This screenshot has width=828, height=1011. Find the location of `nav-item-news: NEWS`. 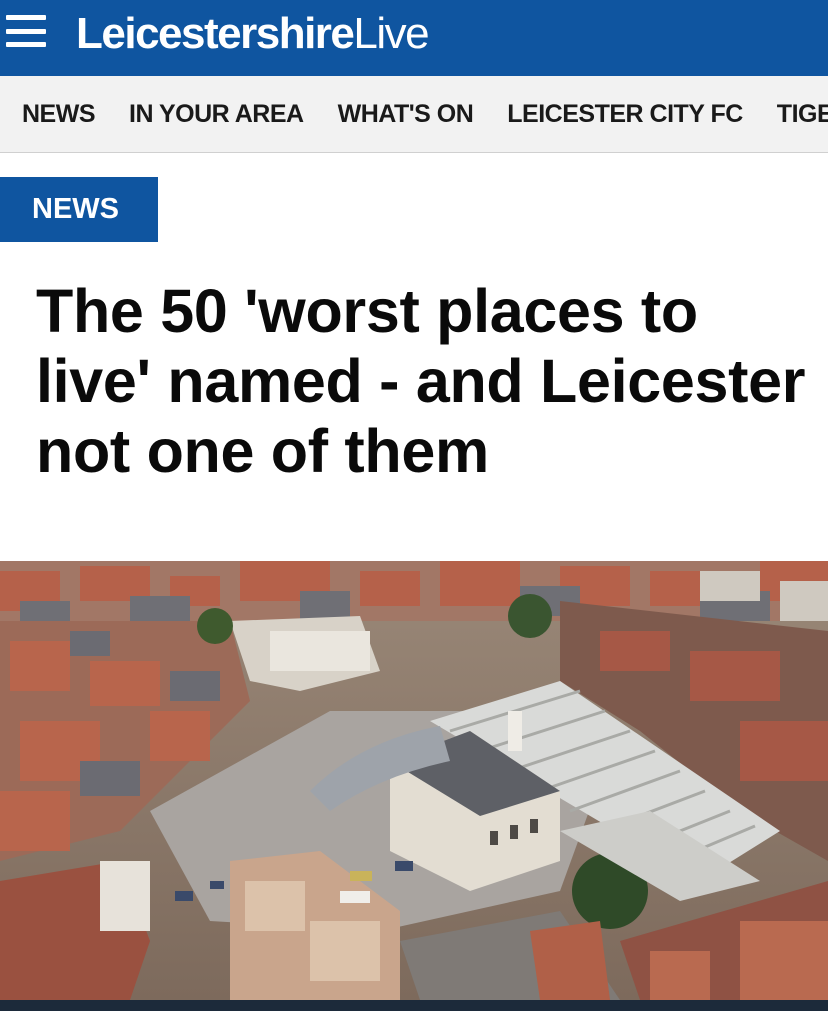

nav-item-news: NEWS is located at coordinates (59, 114).